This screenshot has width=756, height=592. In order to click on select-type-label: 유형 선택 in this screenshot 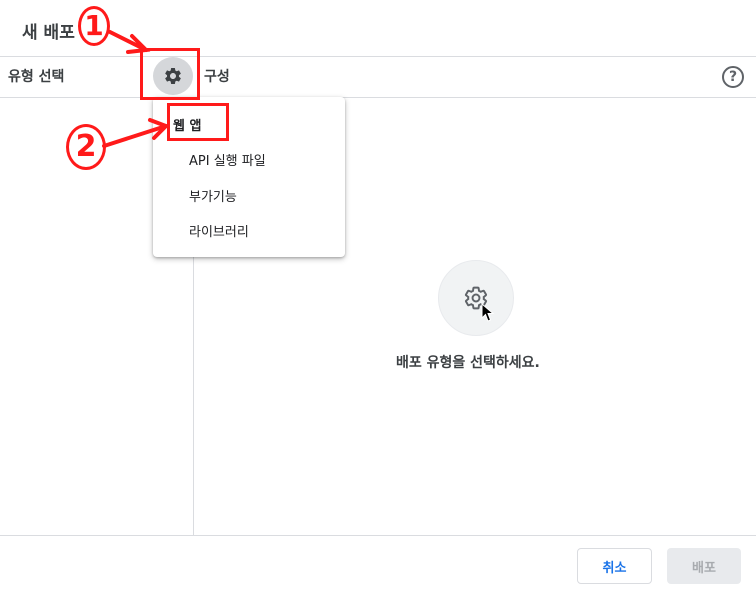, I will do `click(36, 77)`.